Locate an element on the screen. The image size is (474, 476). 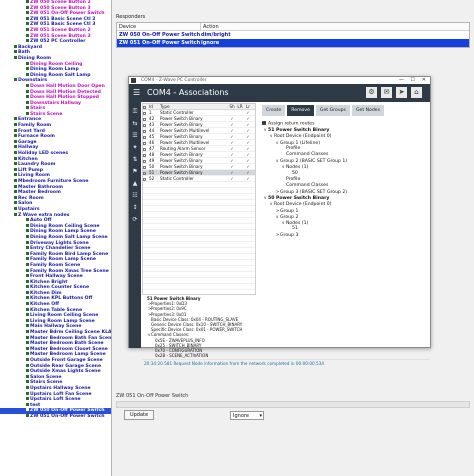
detail-bar is located at coordinates (293, 404).